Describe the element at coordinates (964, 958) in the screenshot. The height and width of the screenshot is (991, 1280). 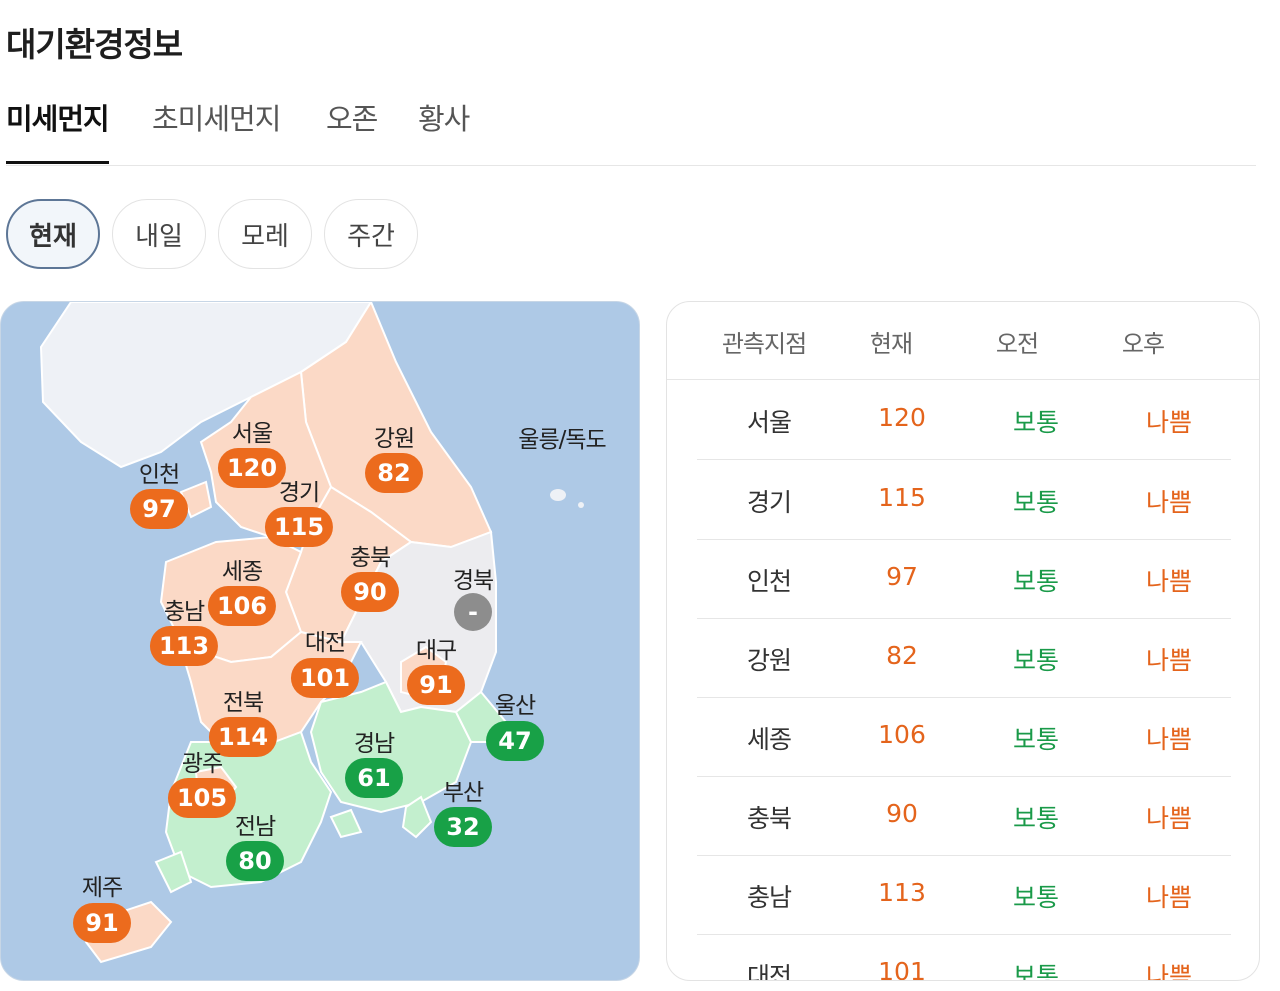
I see `table-row: 대전 101 보통 나쁨` at that location.